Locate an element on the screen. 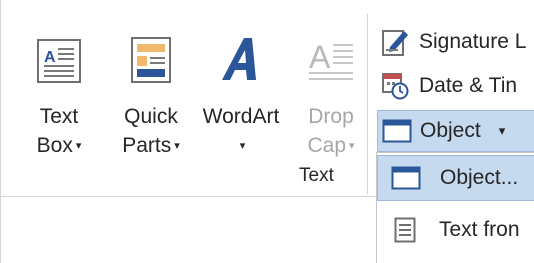  text-box-label-line1: Text is located at coordinates (59, 116).